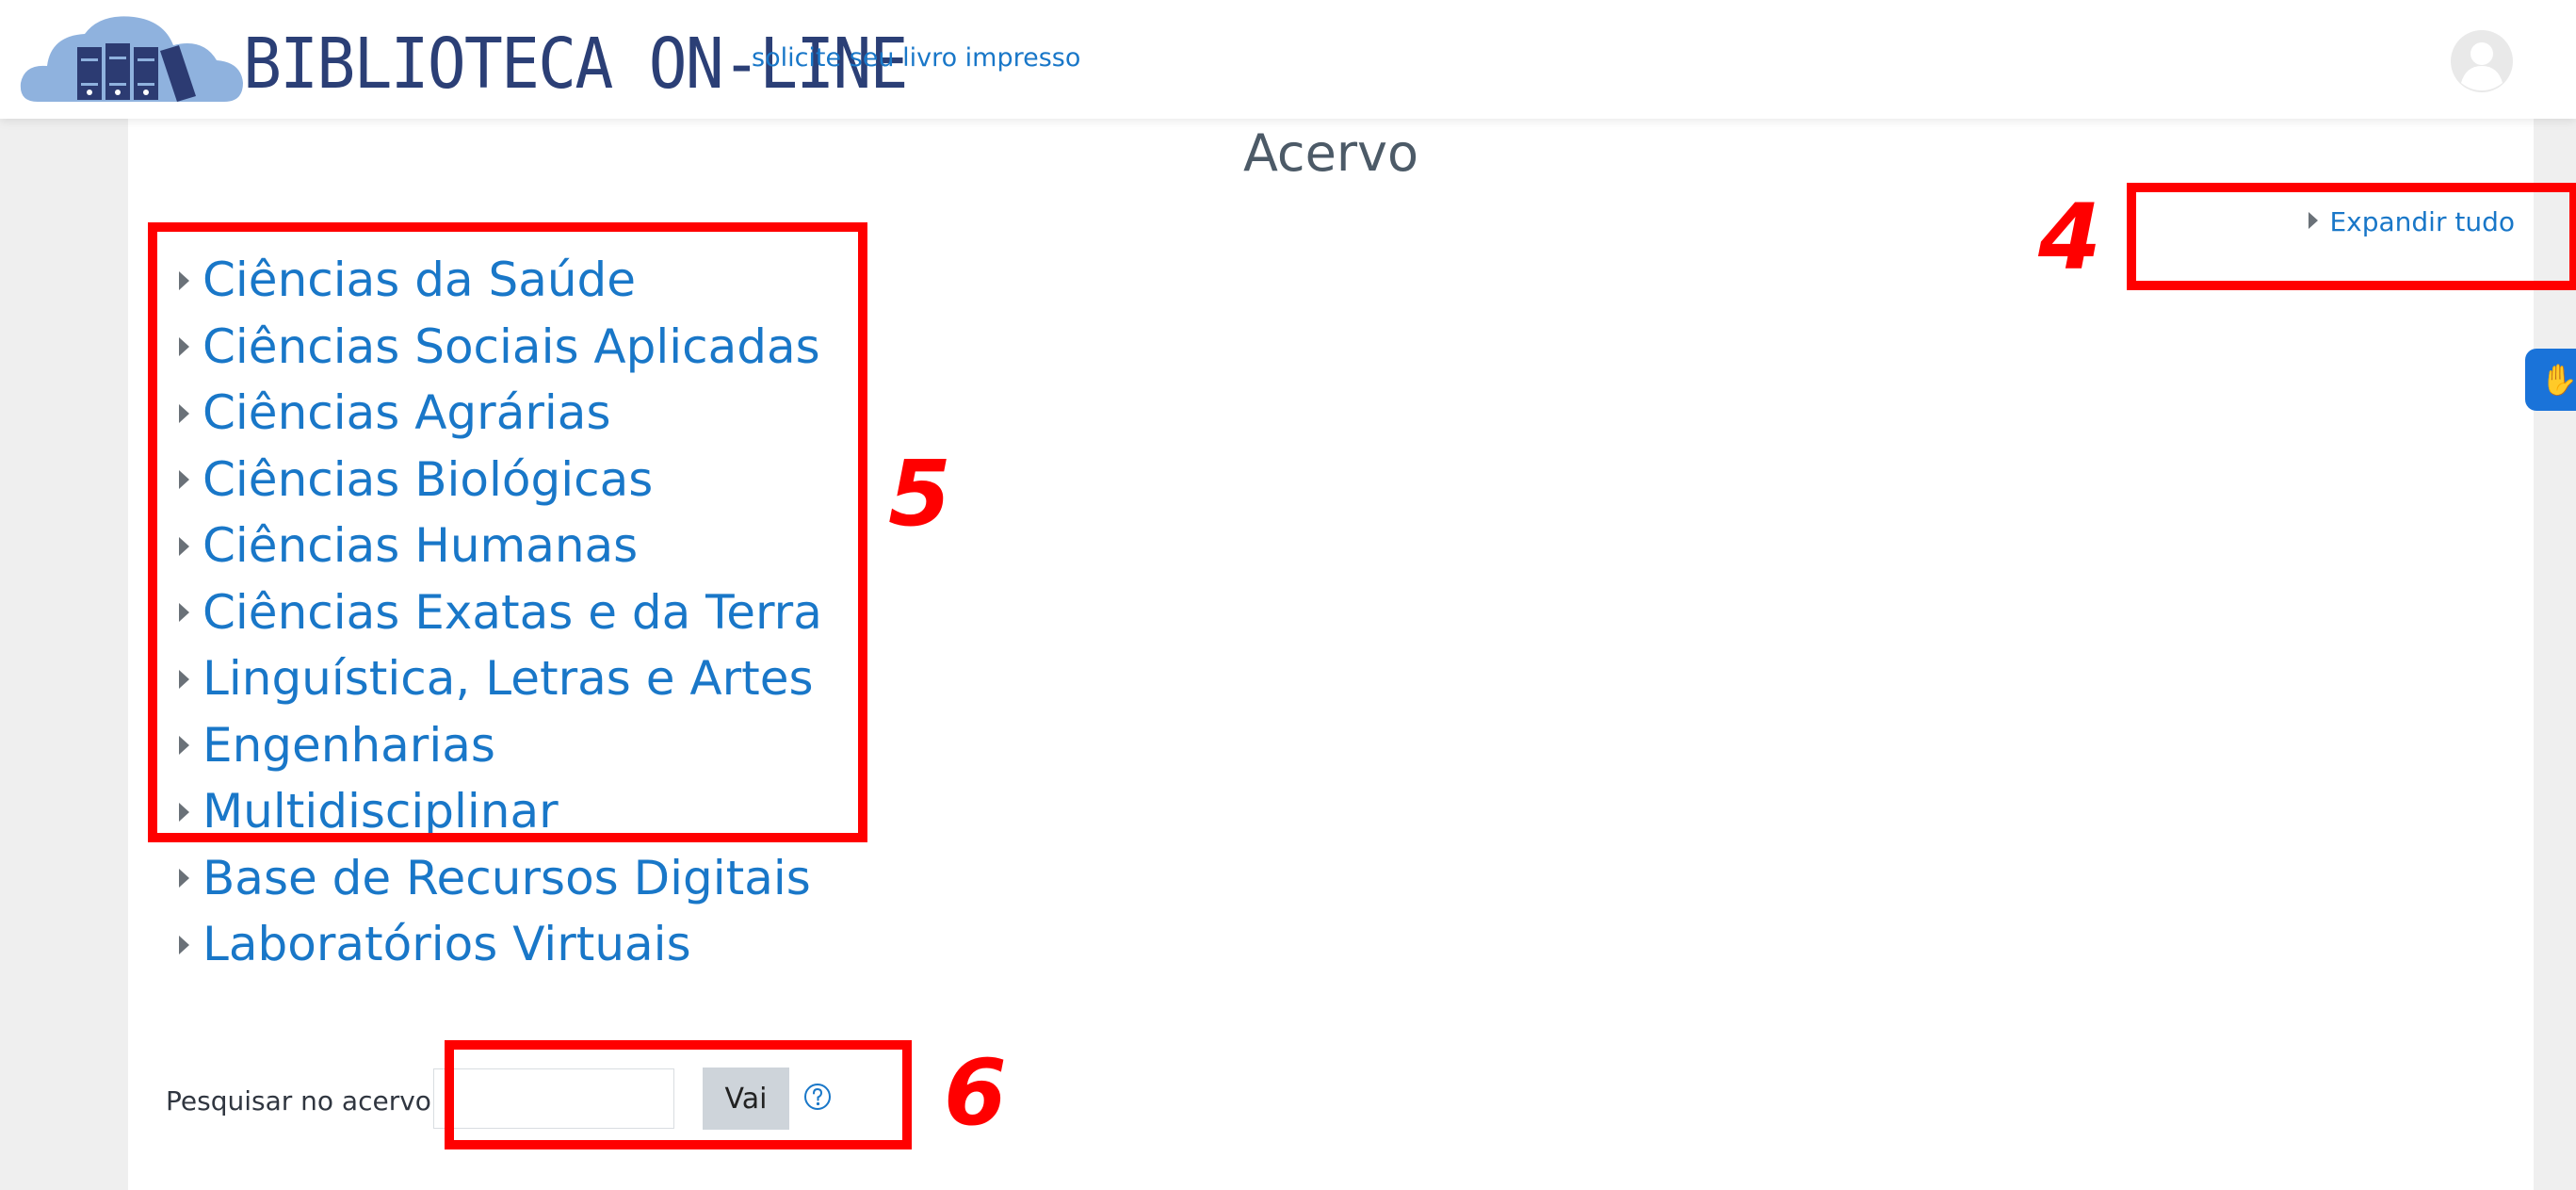 The height and width of the screenshot is (1190, 2576). Describe the element at coordinates (975, 1093) in the screenshot. I see `annotation-number: 6` at that location.